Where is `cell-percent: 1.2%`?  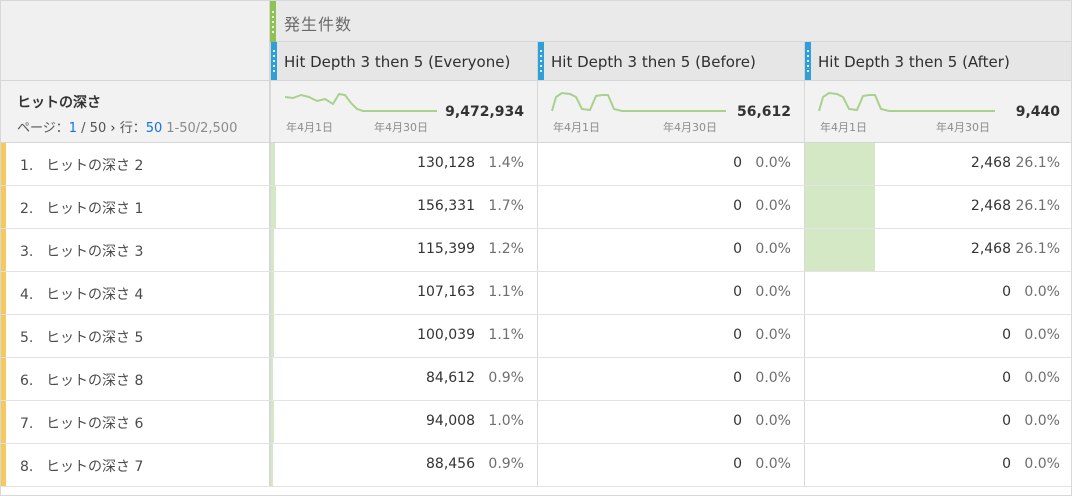
cell-percent: 1.2% is located at coordinates (506, 249).